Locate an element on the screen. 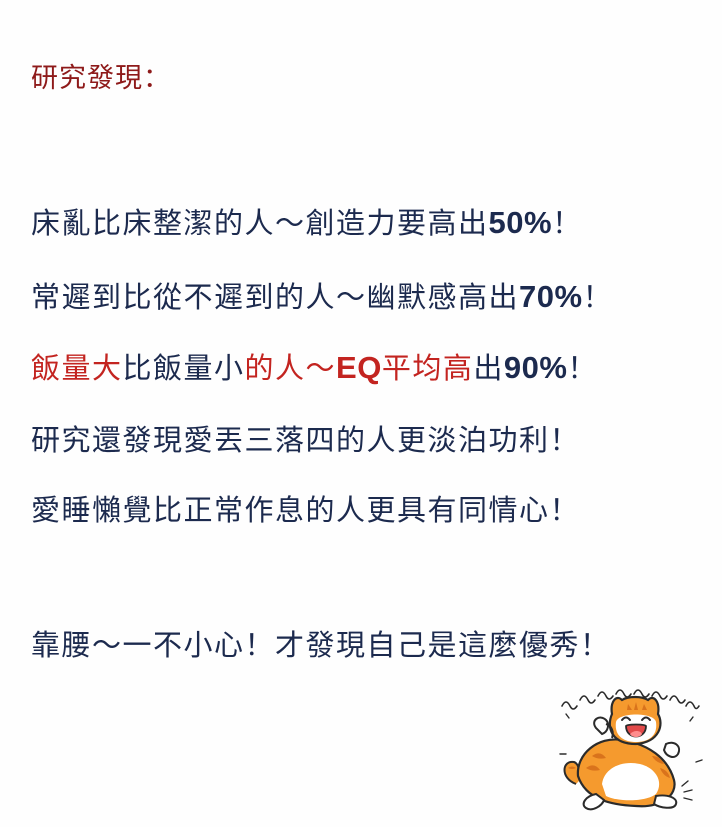  highlight-text-eating: 飯量大 is located at coordinates (77, 368).